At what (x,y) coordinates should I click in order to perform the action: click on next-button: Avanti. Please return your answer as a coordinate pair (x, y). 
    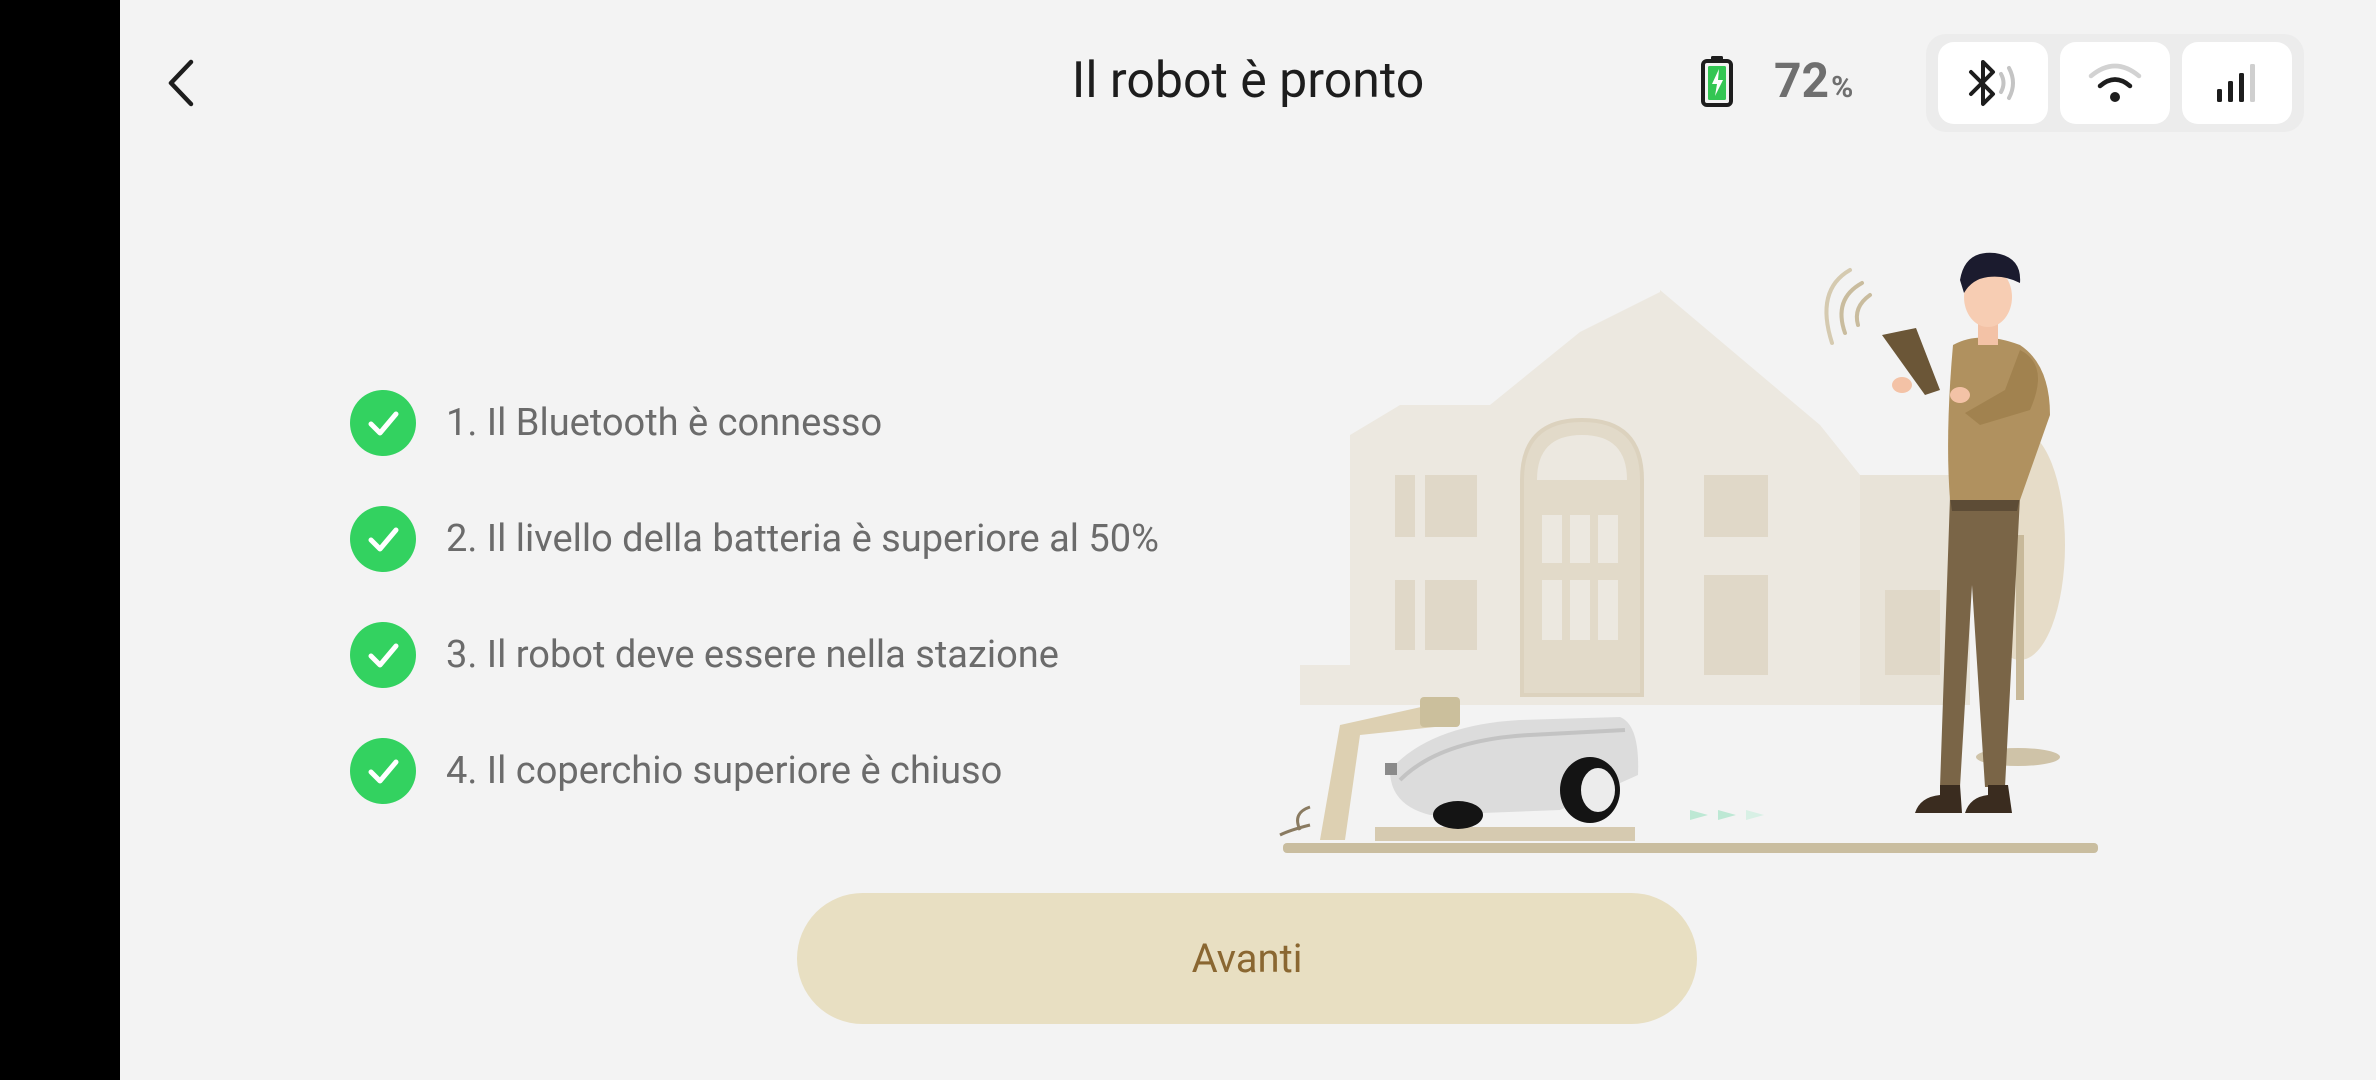
    Looking at the image, I should click on (1247, 958).